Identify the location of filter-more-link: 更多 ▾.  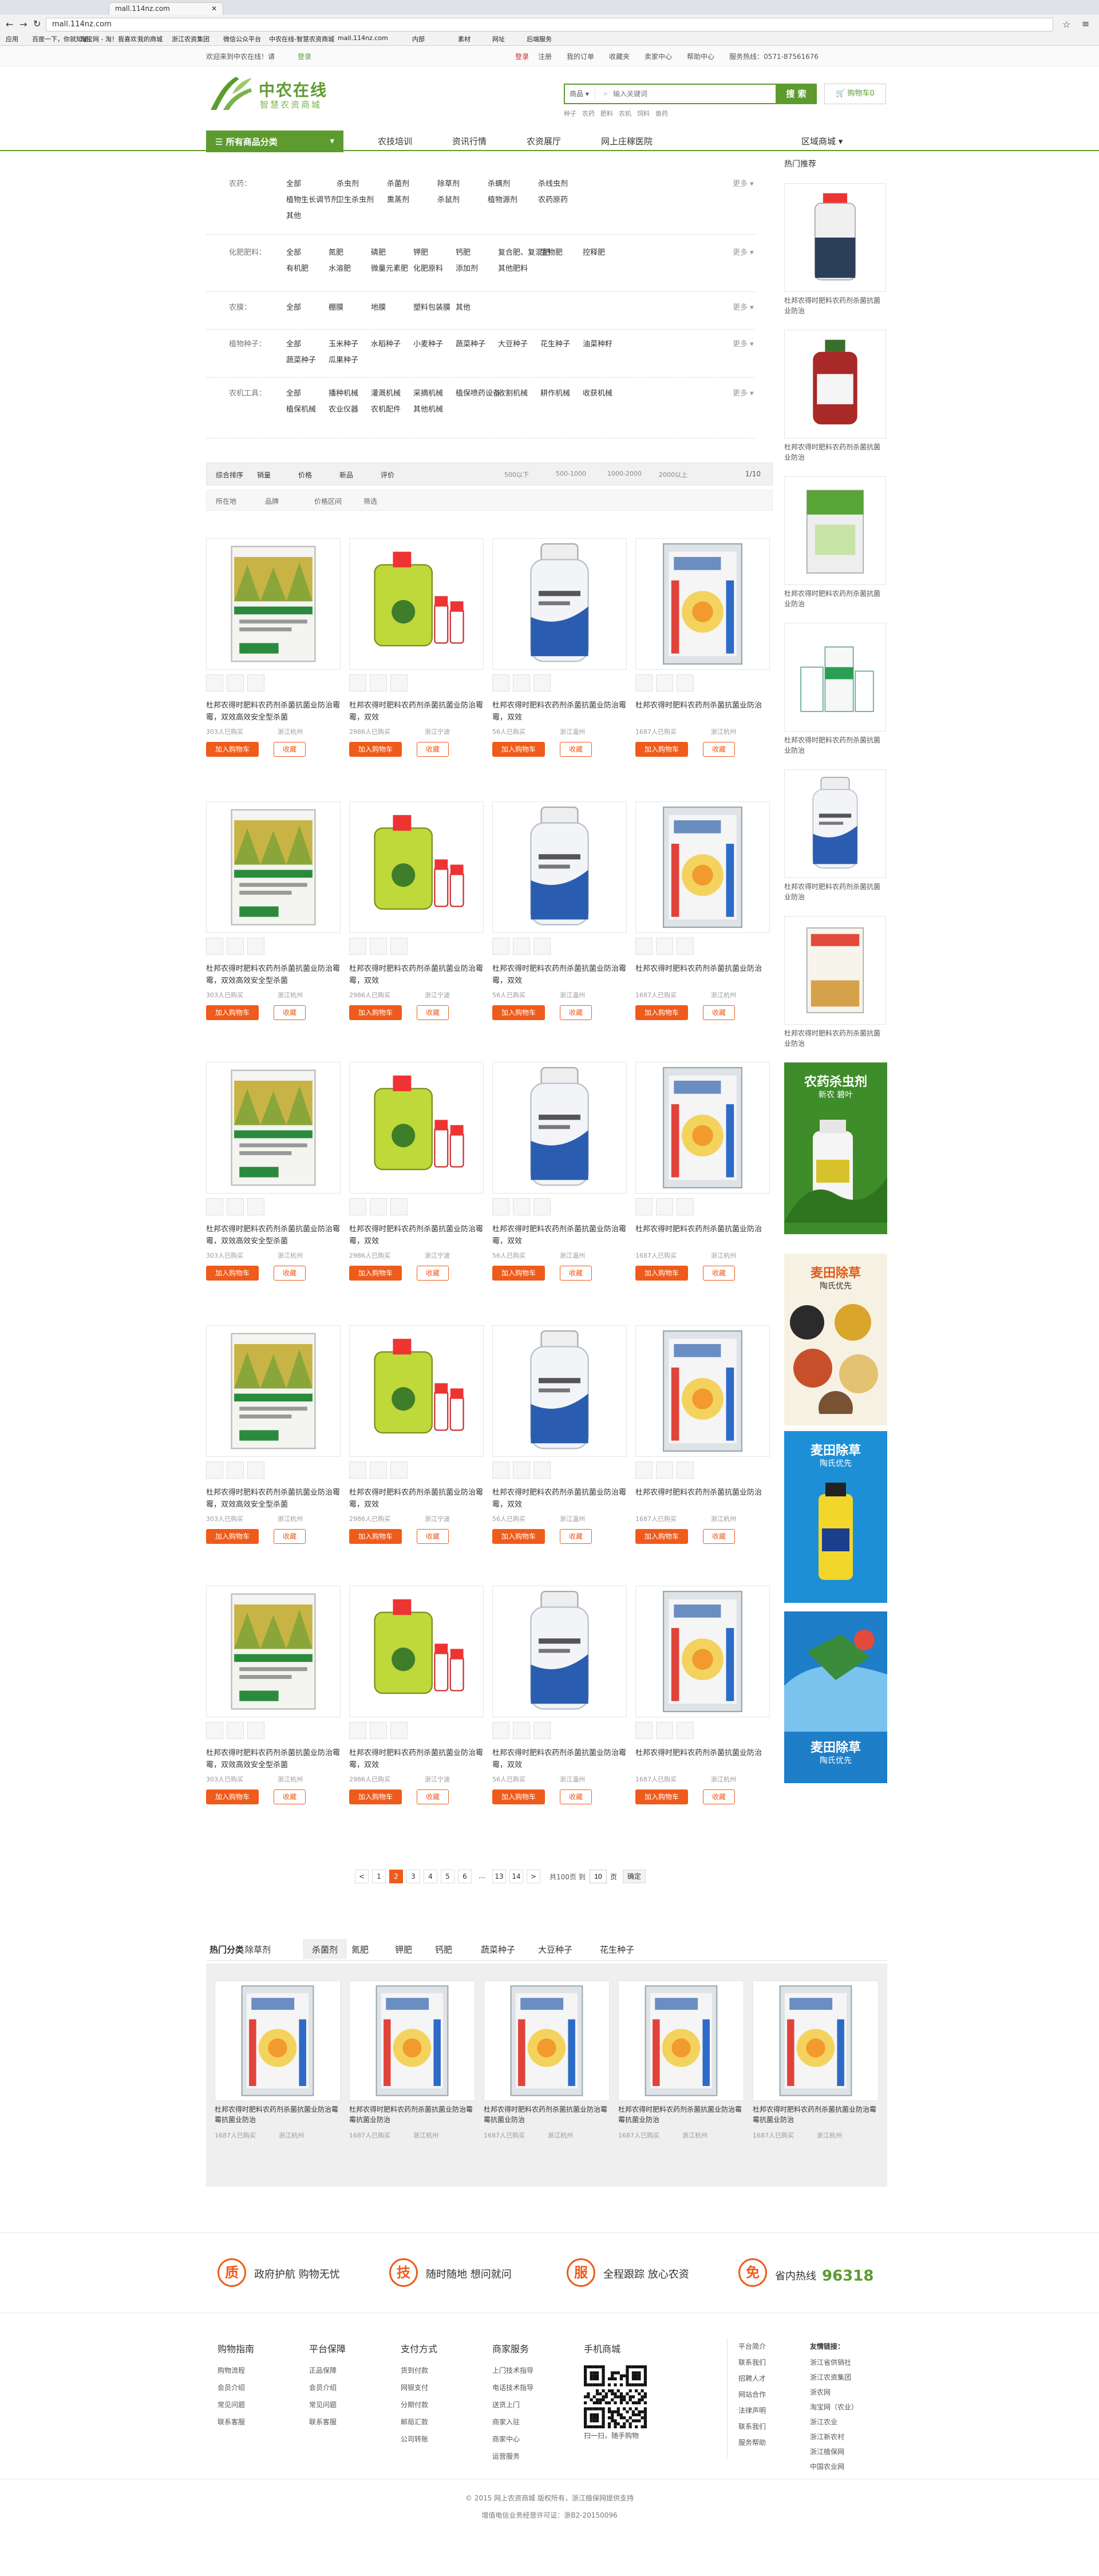
(743, 182).